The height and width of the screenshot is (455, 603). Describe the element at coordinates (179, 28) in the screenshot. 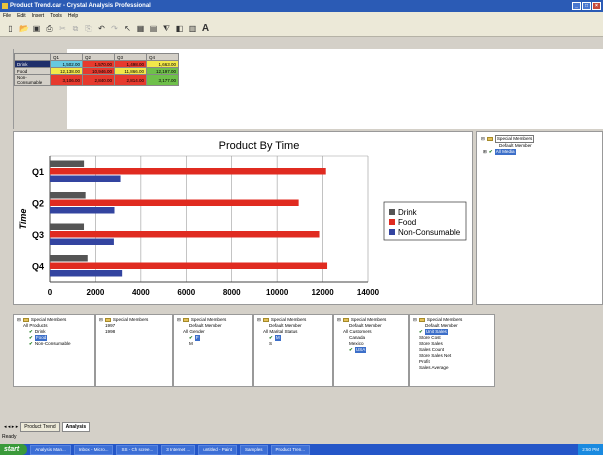

I see `dimension-icon: ◧` at that location.